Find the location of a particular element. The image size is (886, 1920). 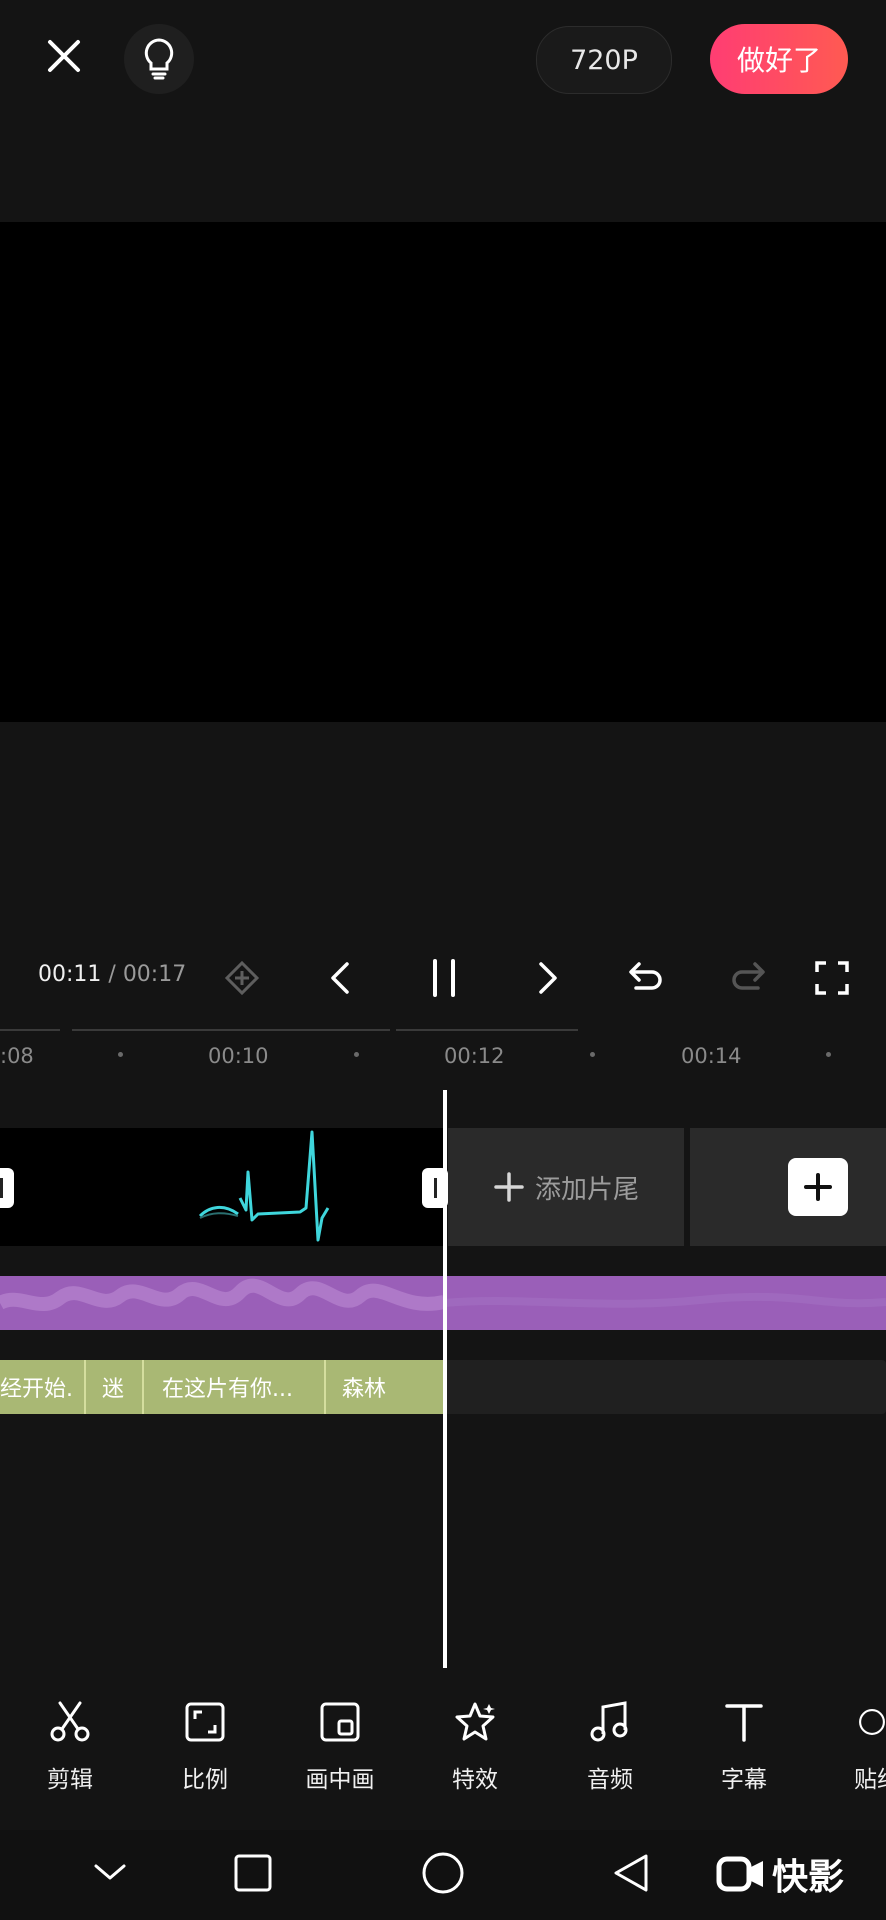

tool-label: 画中画 is located at coordinates (340, 1780).